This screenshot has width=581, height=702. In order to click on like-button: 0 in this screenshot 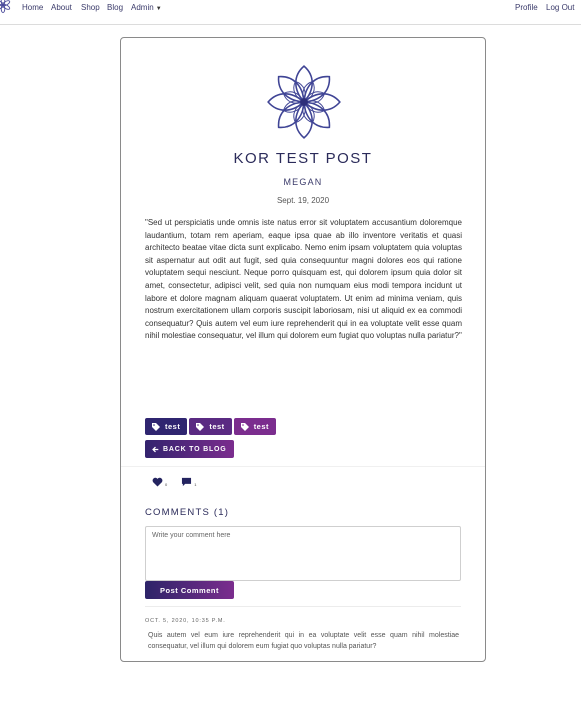, I will do `click(159, 482)`.